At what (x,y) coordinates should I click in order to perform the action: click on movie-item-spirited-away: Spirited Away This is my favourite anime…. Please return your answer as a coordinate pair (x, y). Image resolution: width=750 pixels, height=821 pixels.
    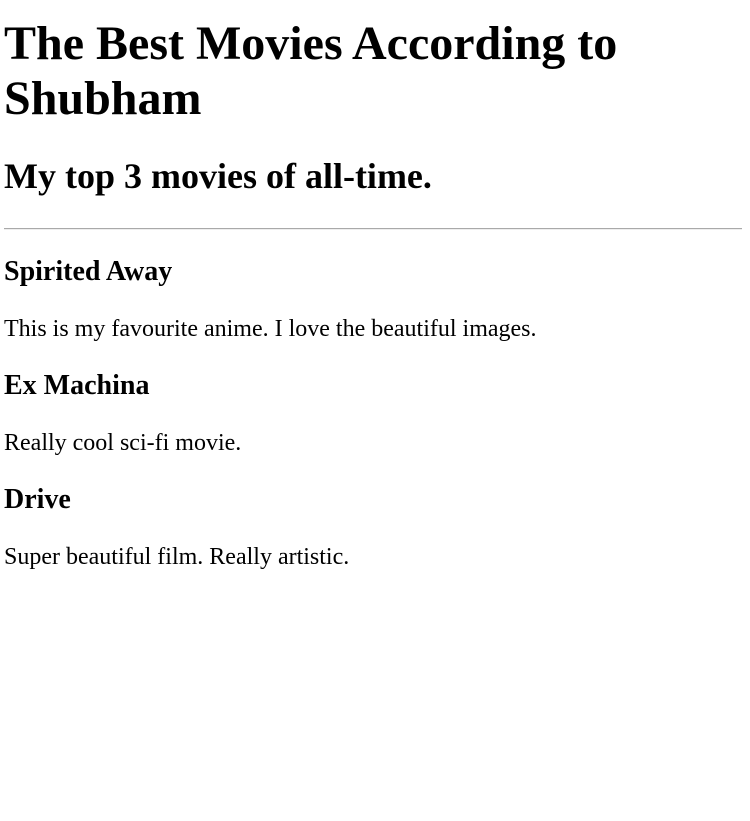
    Looking at the image, I should click on (375, 299).